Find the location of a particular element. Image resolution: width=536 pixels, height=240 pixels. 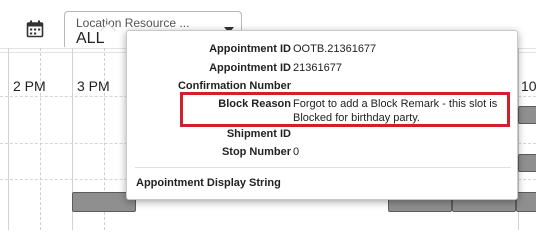

calendar-icon is located at coordinates (35, 29).